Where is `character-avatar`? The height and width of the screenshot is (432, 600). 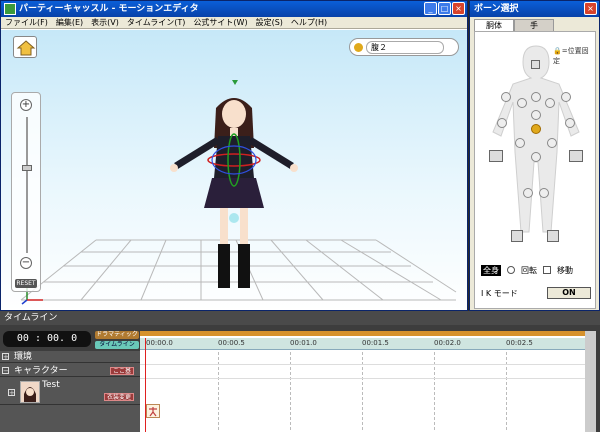
character-avatar is located at coordinates (30, 392).